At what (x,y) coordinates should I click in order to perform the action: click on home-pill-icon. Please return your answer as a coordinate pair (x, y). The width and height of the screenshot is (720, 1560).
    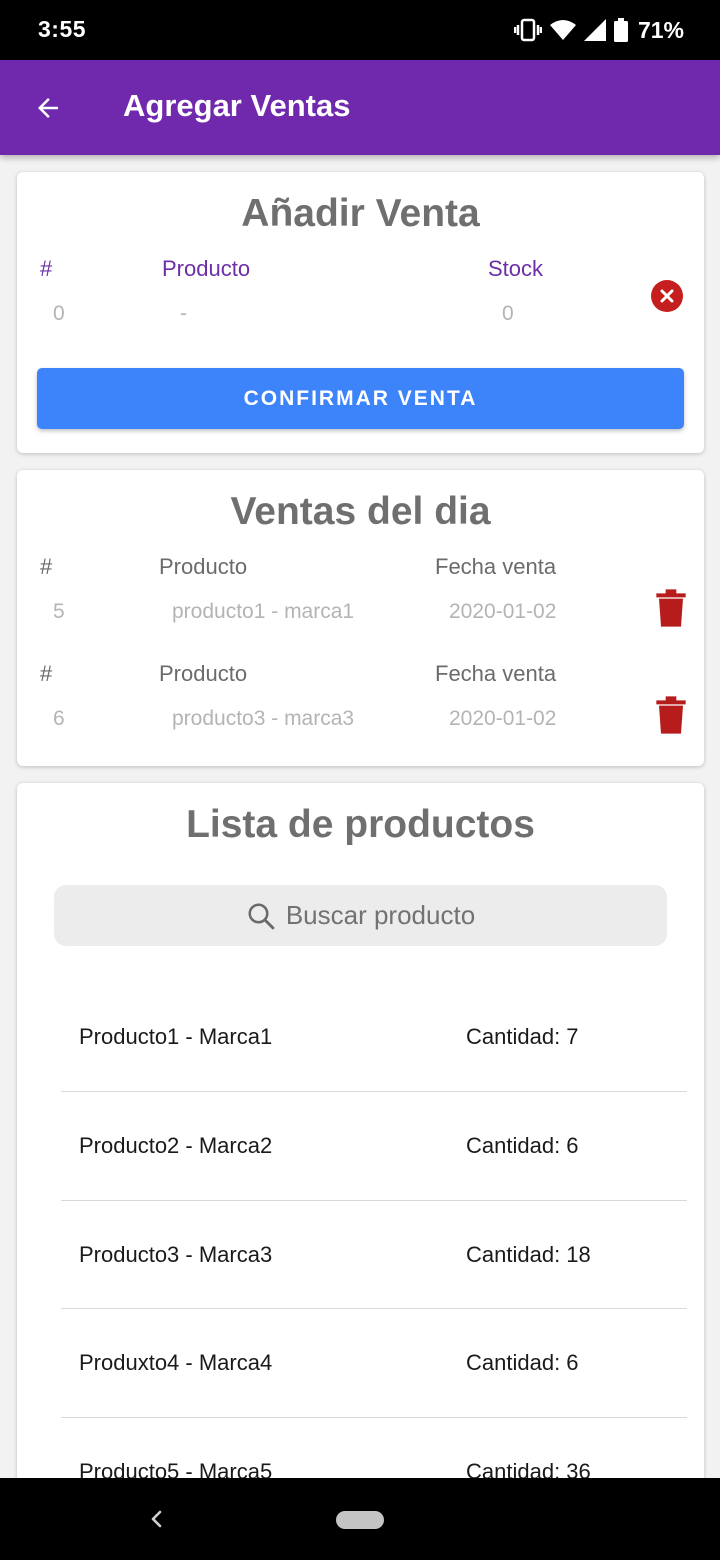
    Looking at the image, I should click on (360, 1520).